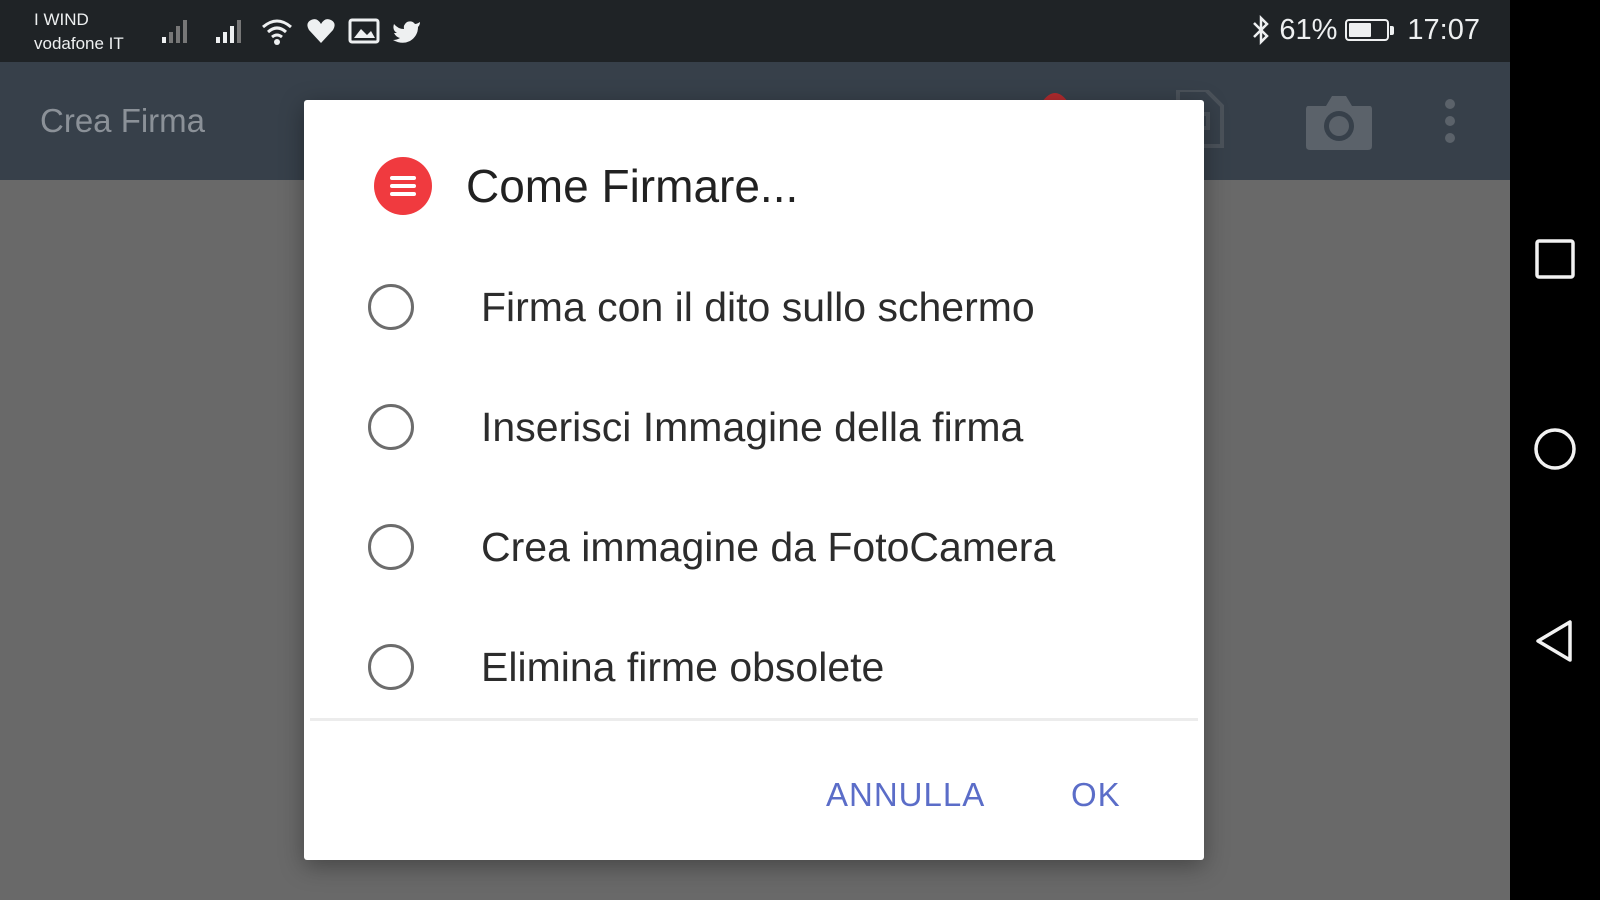 The image size is (1600, 900). What do you see at coordinates (1450, 121) in the screenshot?
I see `more-vert-icon` at bounding box center [1450, 121].